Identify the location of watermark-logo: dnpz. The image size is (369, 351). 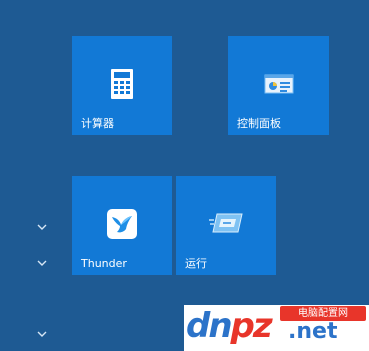
(229, 326).